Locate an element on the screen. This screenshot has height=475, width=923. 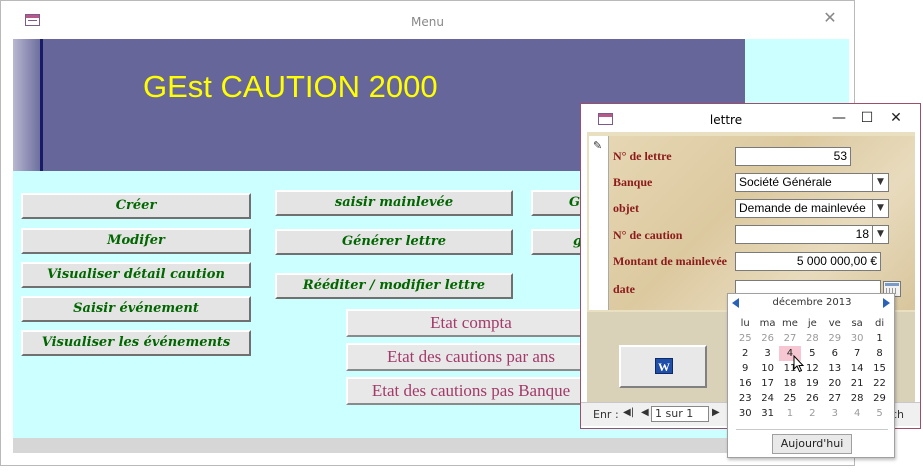
montant-field: 5 000 000,00 € is located at coordinates (808, 261).